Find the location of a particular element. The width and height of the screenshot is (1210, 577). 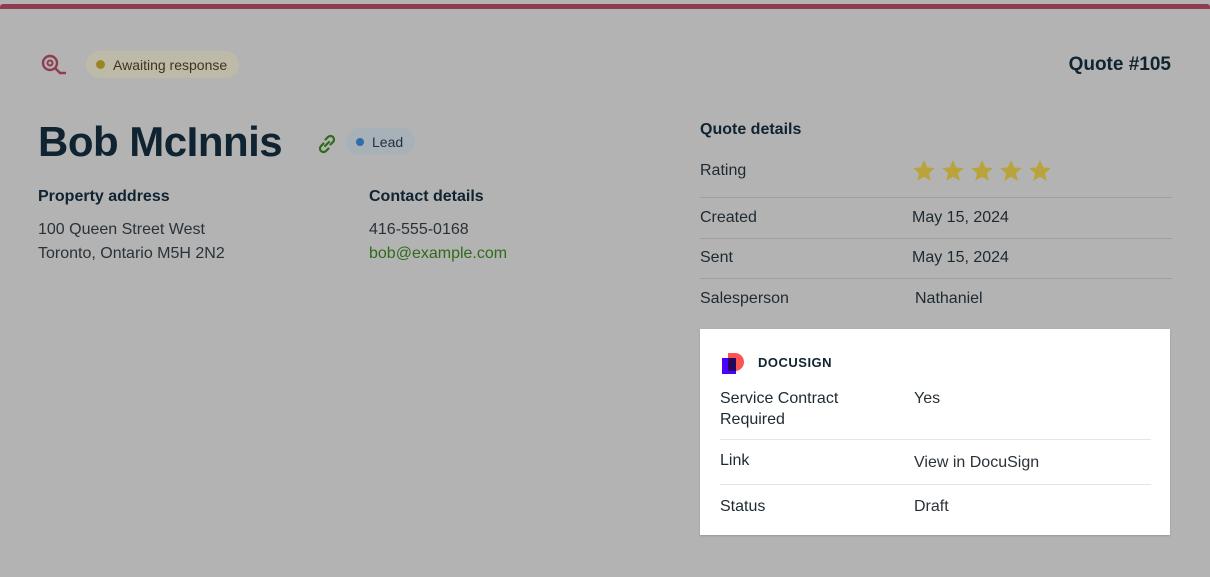

top-accent-bar is located at coordinates (605, 6).